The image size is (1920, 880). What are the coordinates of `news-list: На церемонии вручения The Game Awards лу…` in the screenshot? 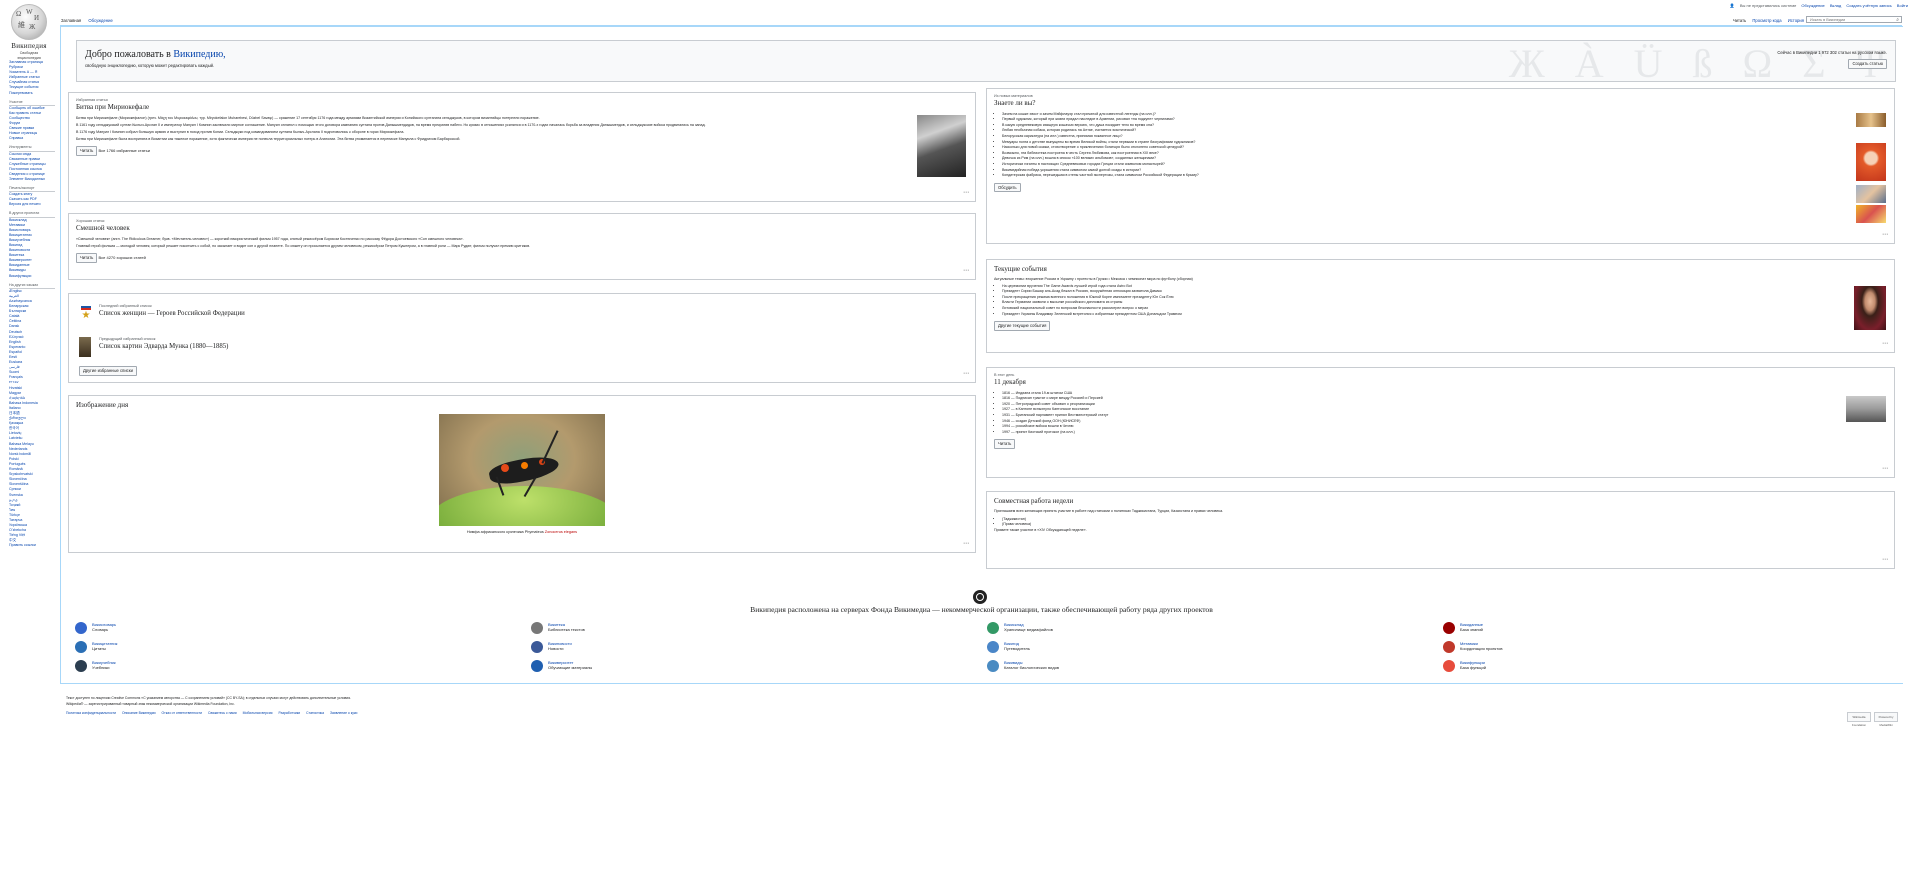 It's located at (1440, 301).